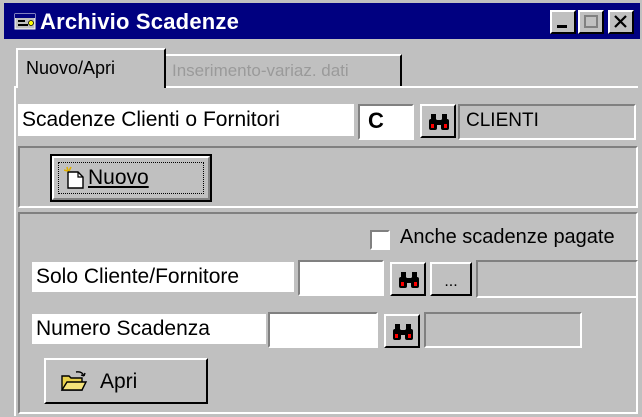 The image size is (642, 417). I want to click on numero-scadenza-description, so click(503, 330).